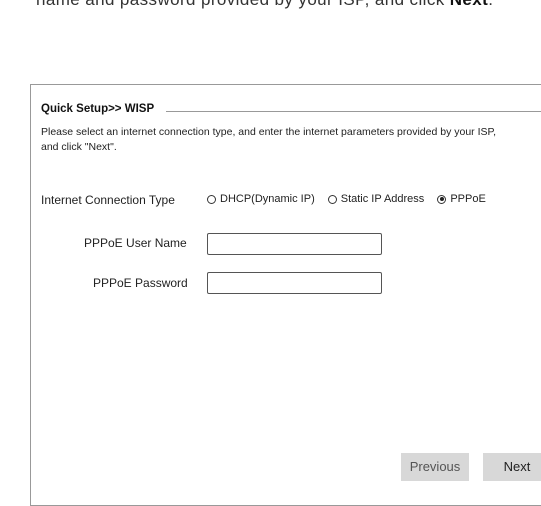  What do you see at coordinates (353, 111) in the screenshot?
I see `title-divider` at bounding box center [353, 111].